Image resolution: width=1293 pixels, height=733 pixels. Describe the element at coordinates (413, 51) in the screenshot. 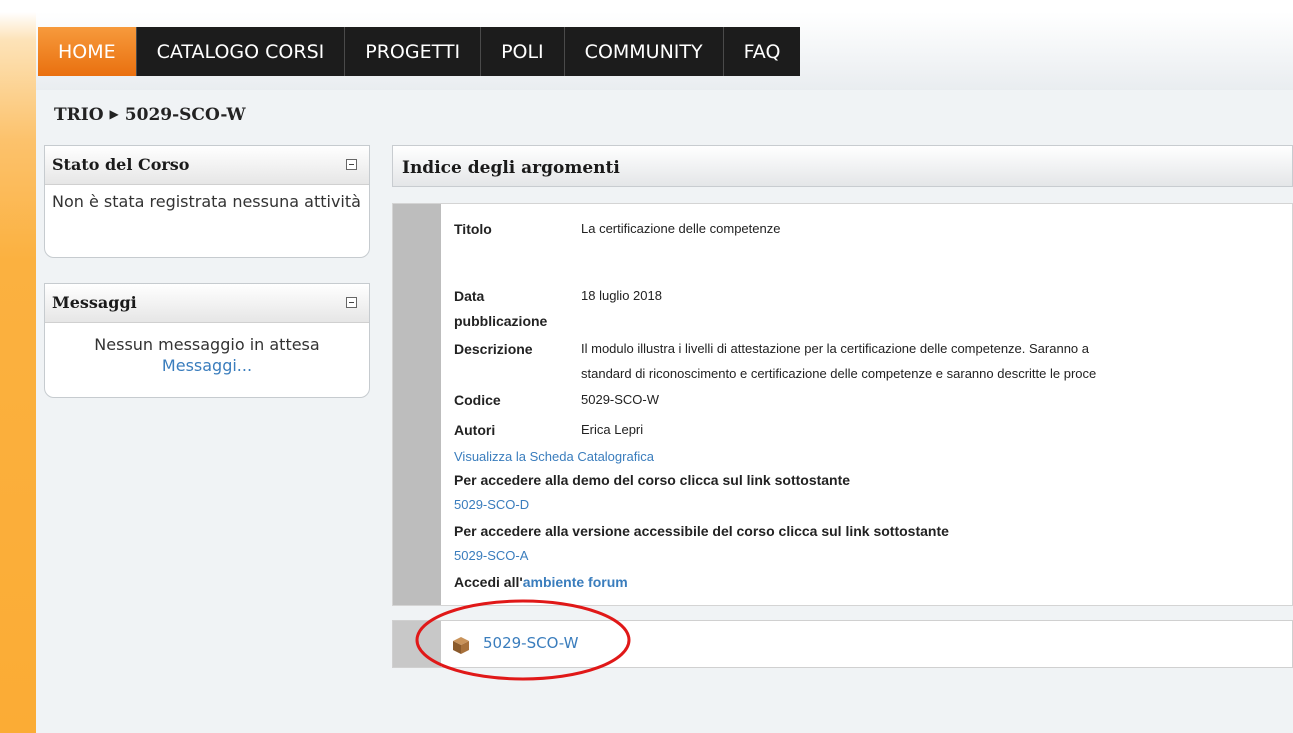

I see `nav-progetti: PROGETTI` at that location.